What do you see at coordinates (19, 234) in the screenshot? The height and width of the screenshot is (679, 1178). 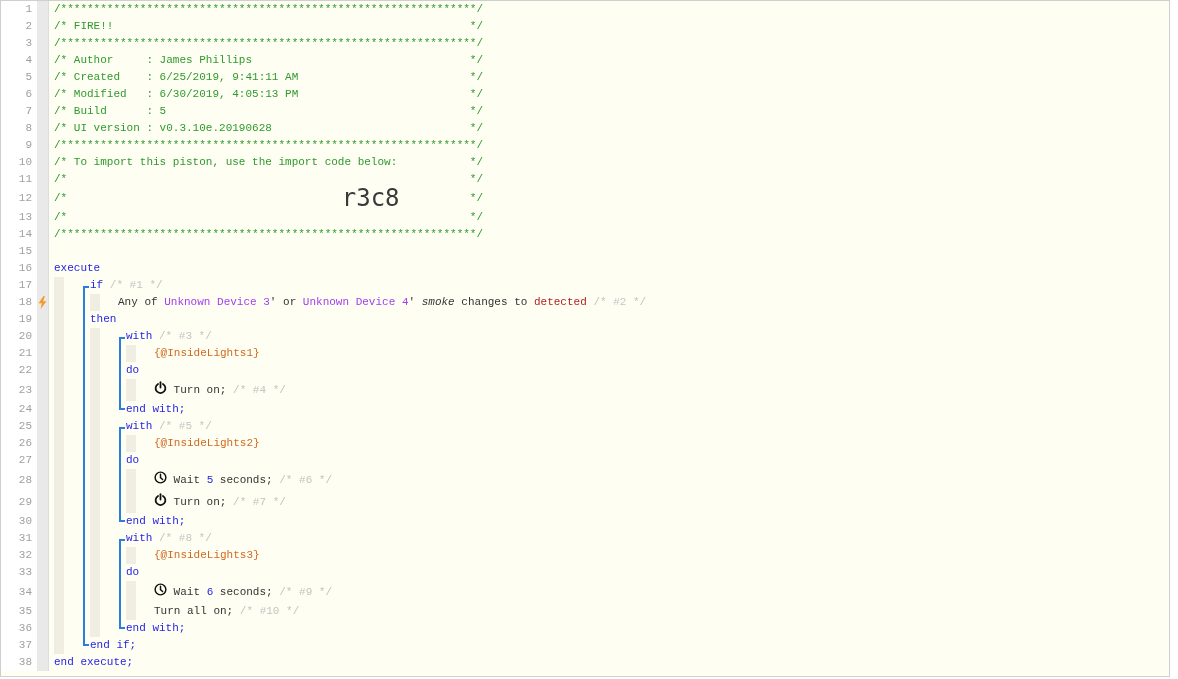 I see `line-number: 14` at bounding box center [19, 234].